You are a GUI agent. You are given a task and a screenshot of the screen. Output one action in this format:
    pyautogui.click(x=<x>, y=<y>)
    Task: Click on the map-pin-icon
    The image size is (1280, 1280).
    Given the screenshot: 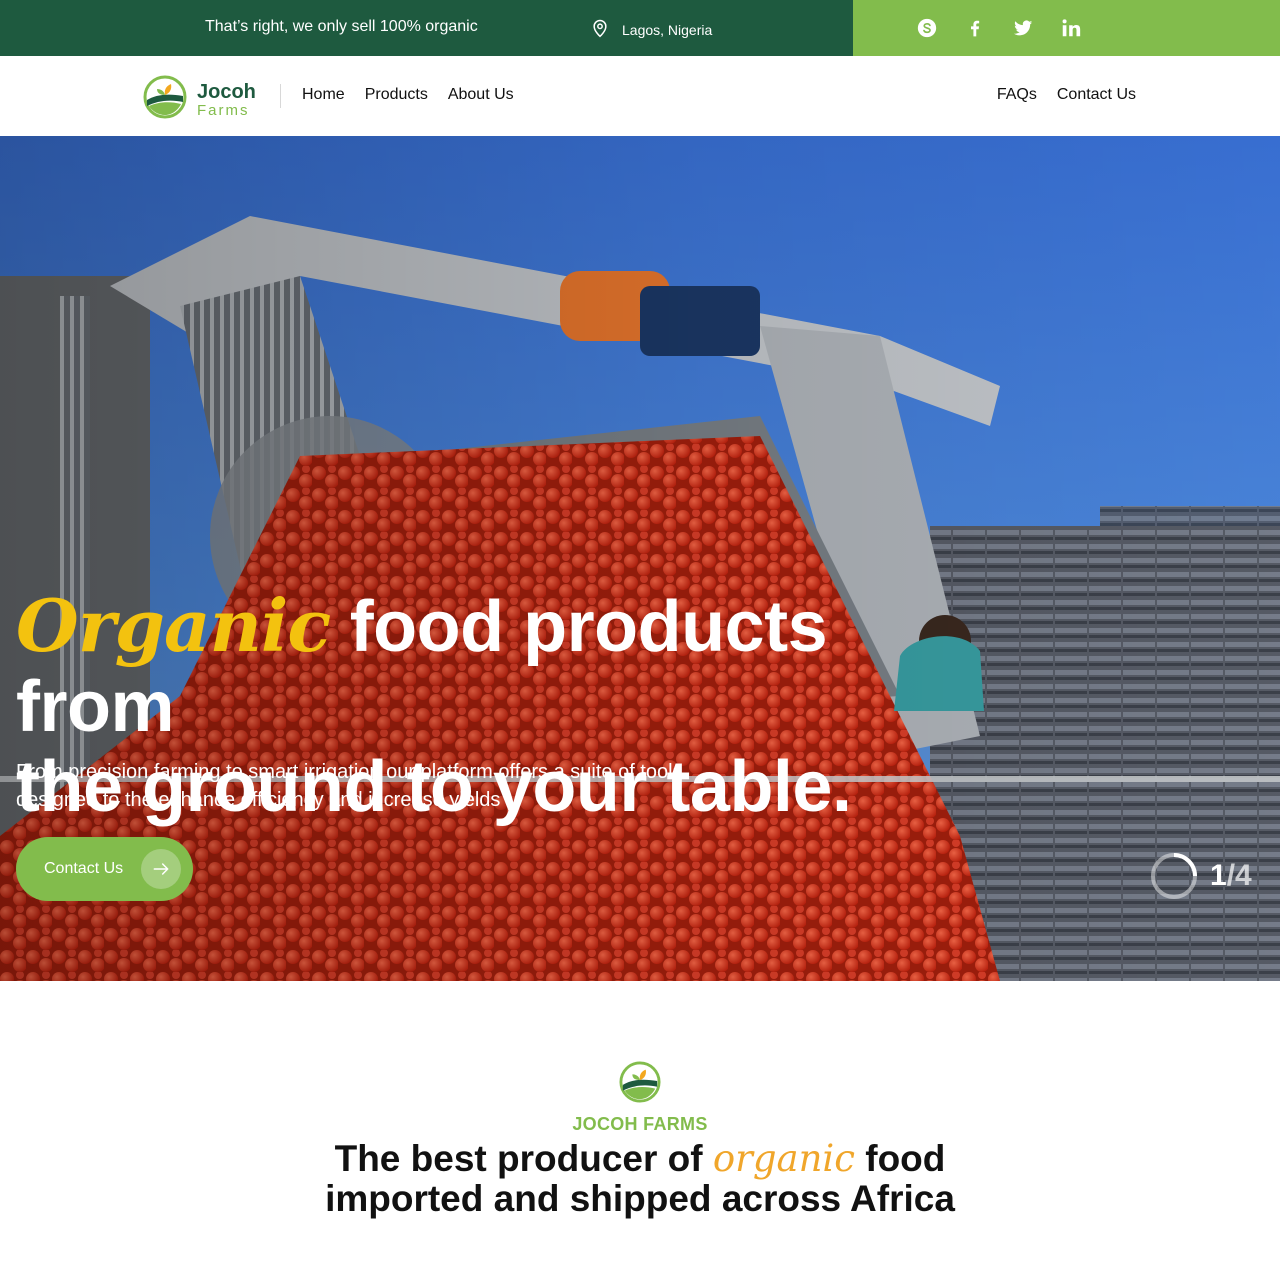 What is the action you would take?
    pyautogui.click(x=600, y=29)
    